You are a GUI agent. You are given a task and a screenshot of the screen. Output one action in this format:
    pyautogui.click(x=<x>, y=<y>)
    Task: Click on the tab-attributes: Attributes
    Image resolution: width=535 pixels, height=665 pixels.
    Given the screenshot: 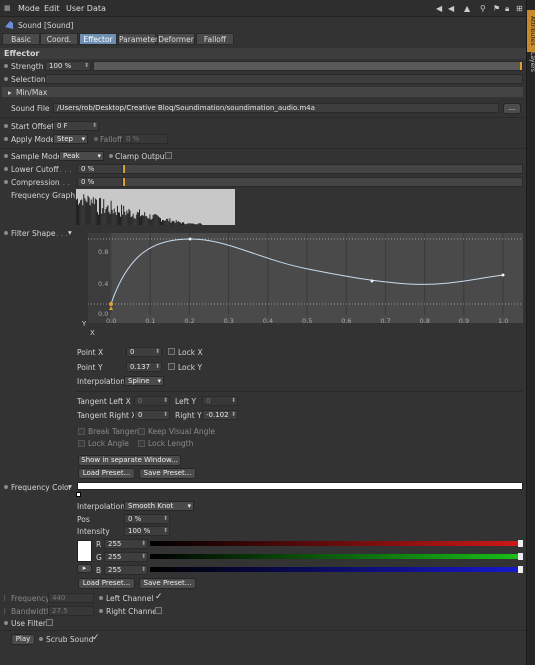 What is the action you would take?
    pyautogui.click(x=531, y=31)
    